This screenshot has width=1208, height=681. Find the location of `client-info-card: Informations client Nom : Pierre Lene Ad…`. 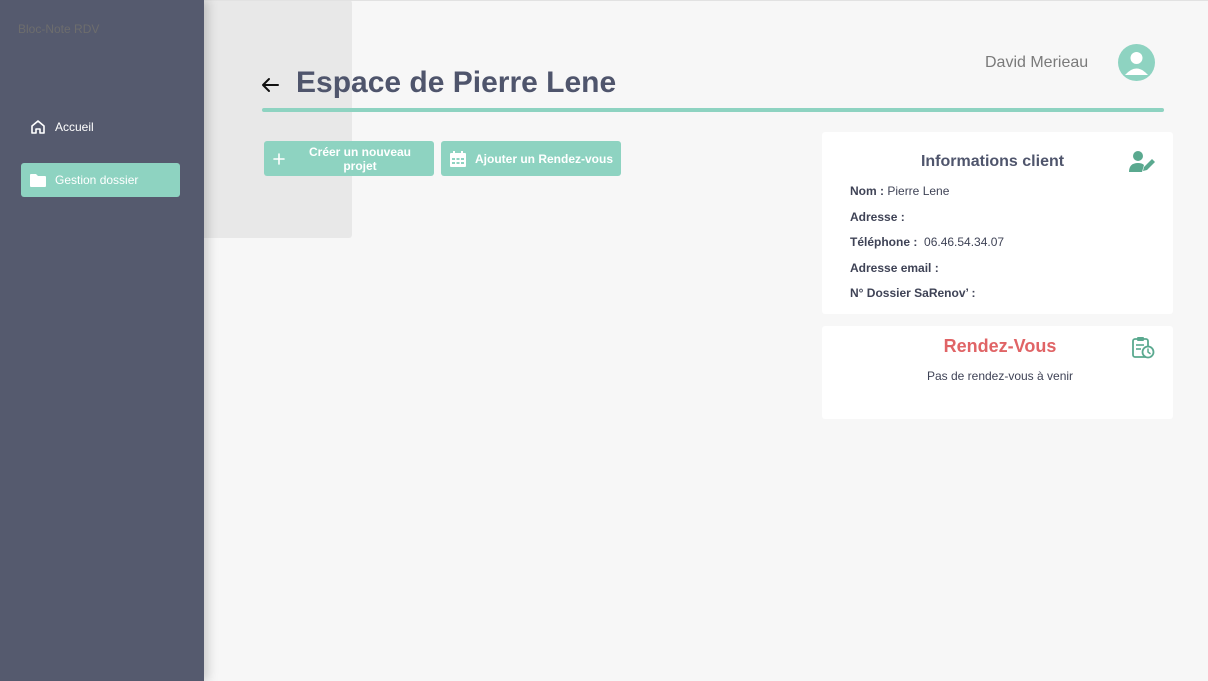

client-info-card: Informations client Nom : Pierre Lene Ad… is located at coordinates (997, 223).